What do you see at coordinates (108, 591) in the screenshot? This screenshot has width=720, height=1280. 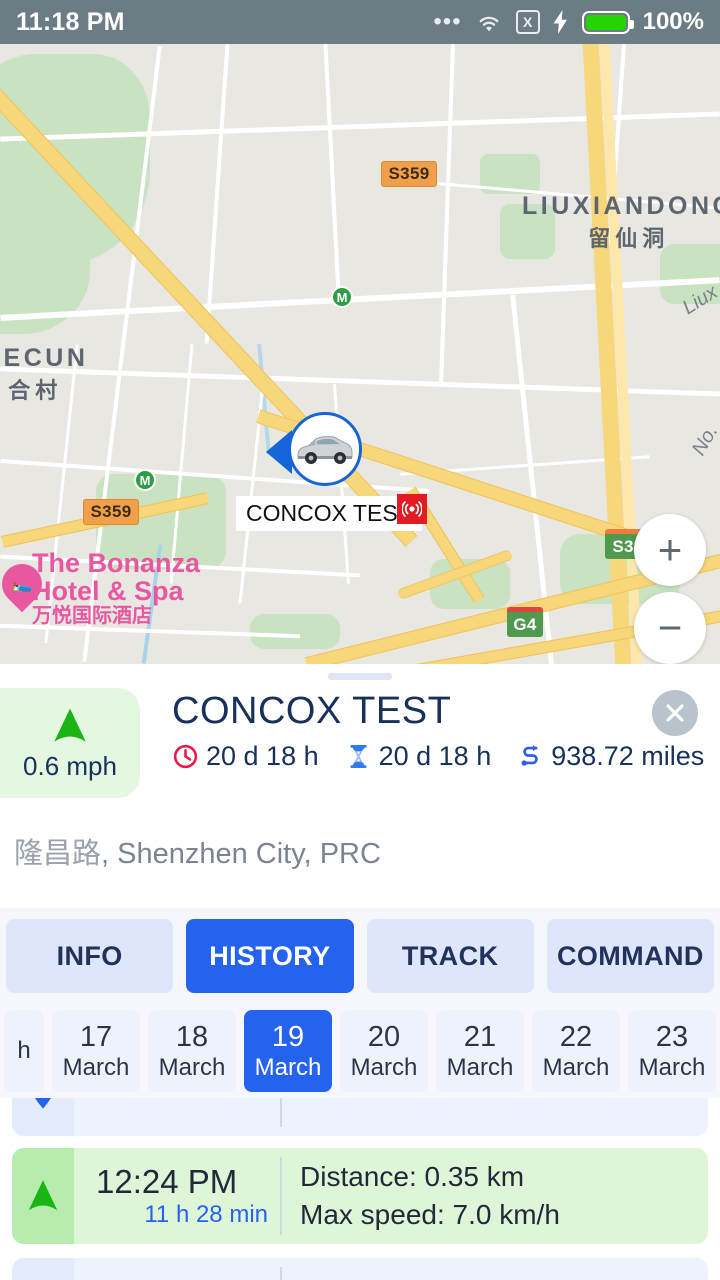 I see `poi-line-2: Hotel & Spa` at bounding box center [108, 591].